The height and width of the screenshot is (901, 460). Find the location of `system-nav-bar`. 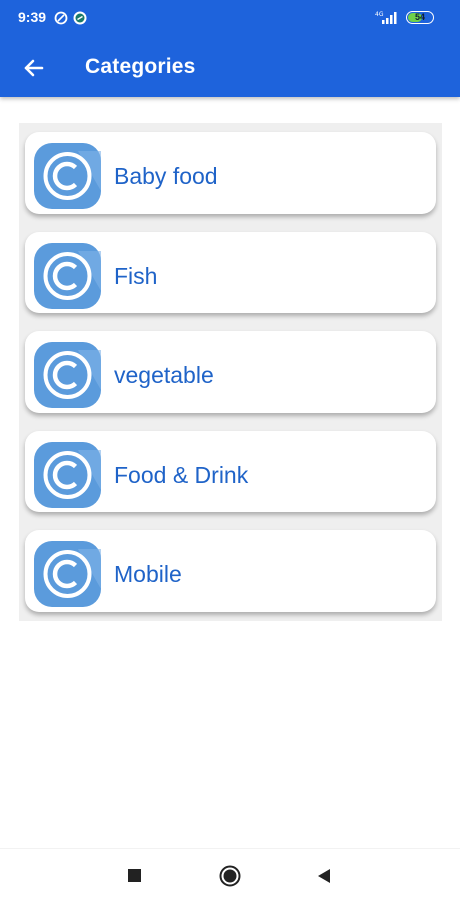

system-nav-bar is located at coordinates (230, 874).